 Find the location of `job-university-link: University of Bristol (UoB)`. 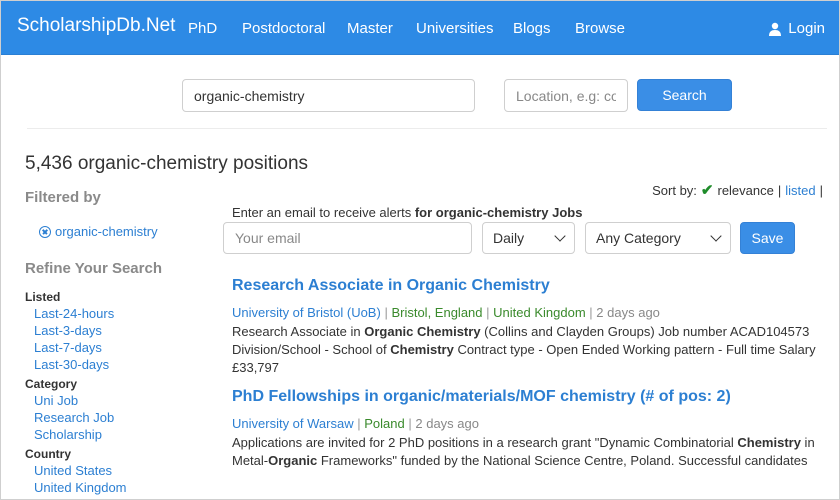

job-university-link: University of Bristol (UoB) is located at coordinates (306, 312).